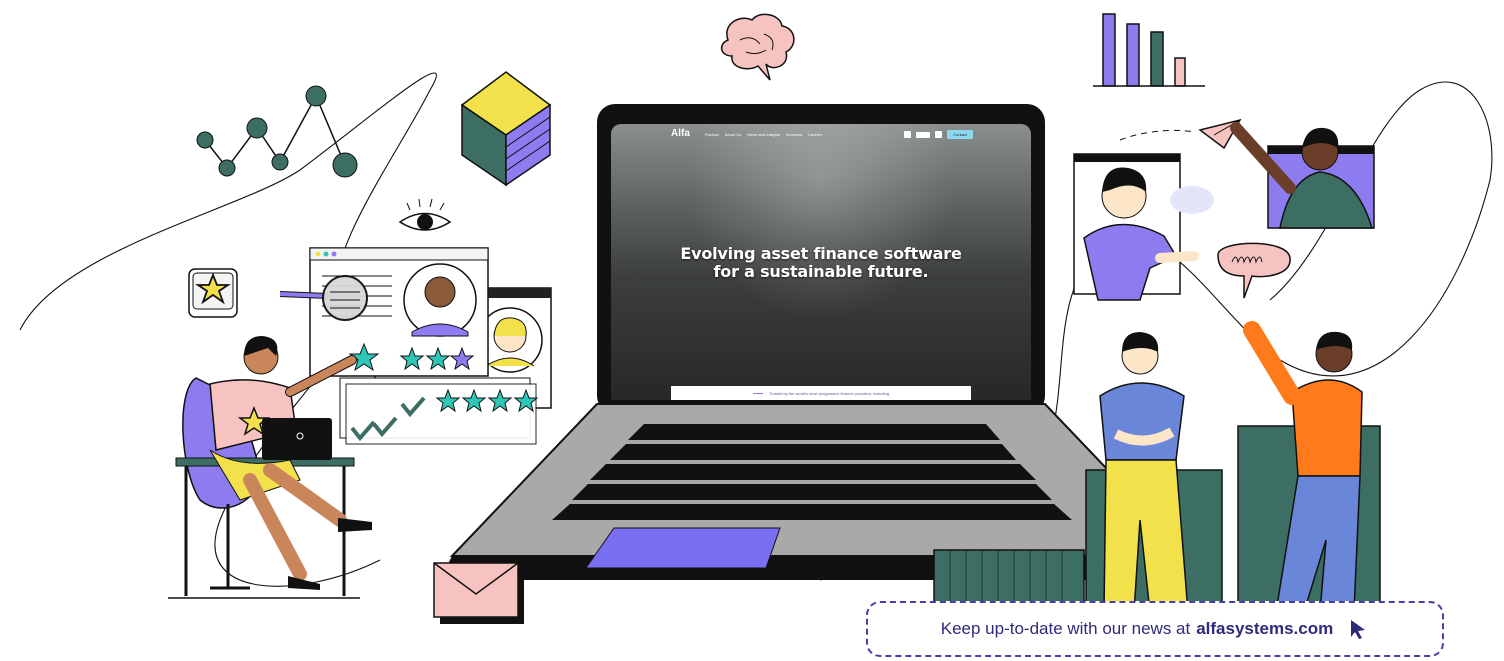  Describe the element at coordinates (425, 214) in the screenshot. I see `eye-icon` at that location.